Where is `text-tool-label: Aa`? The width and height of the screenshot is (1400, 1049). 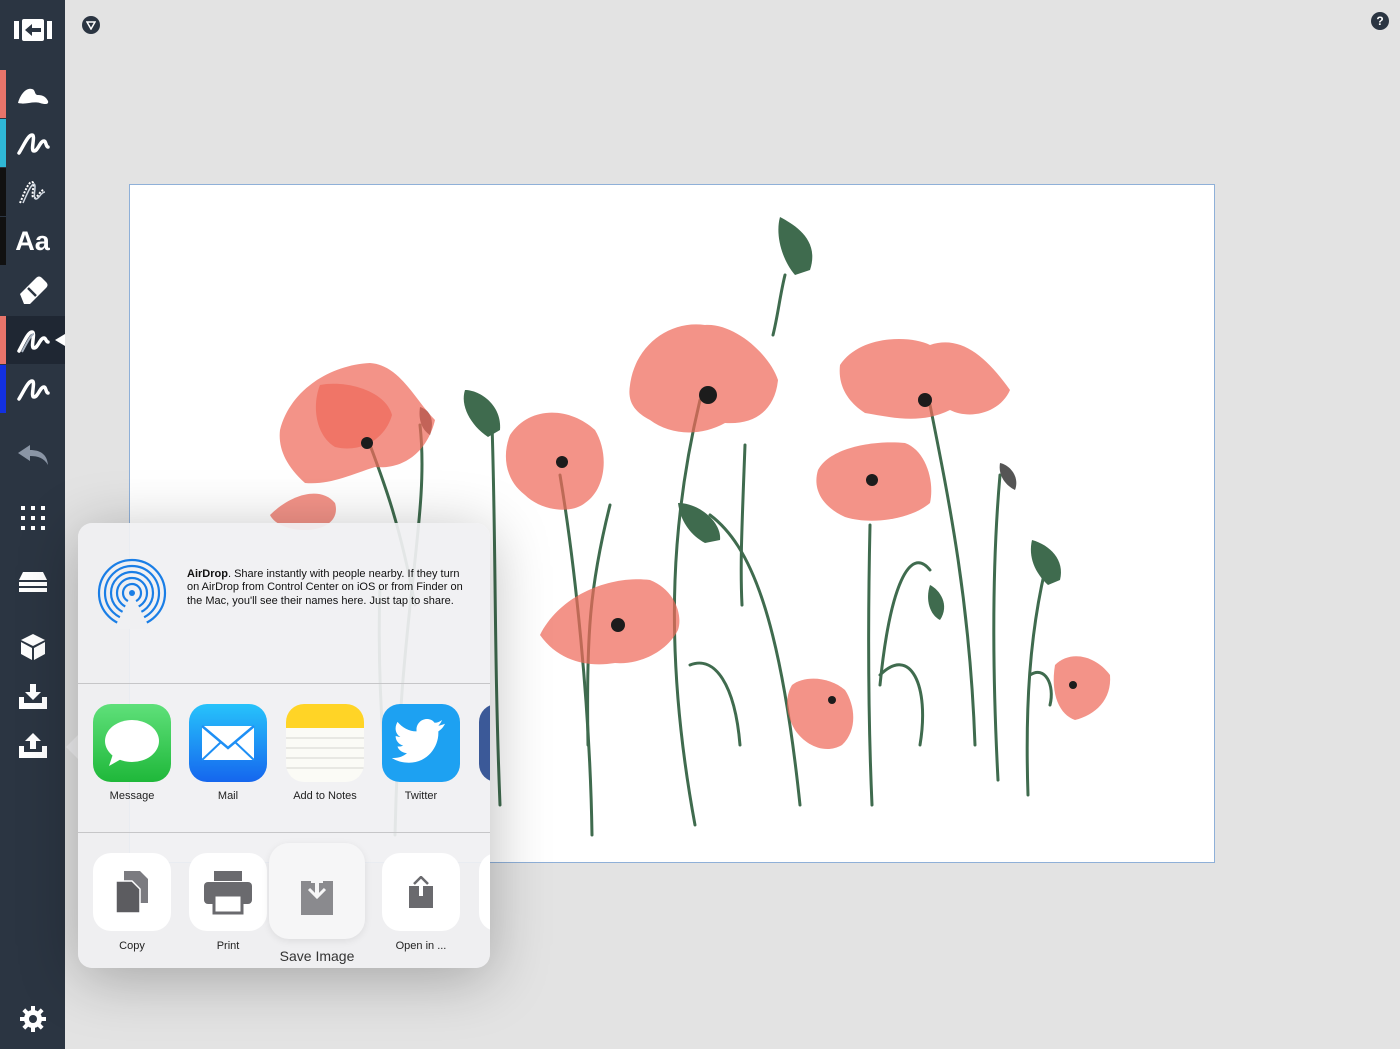 text-tool-label: Aa is located at coordinates (32, 240).